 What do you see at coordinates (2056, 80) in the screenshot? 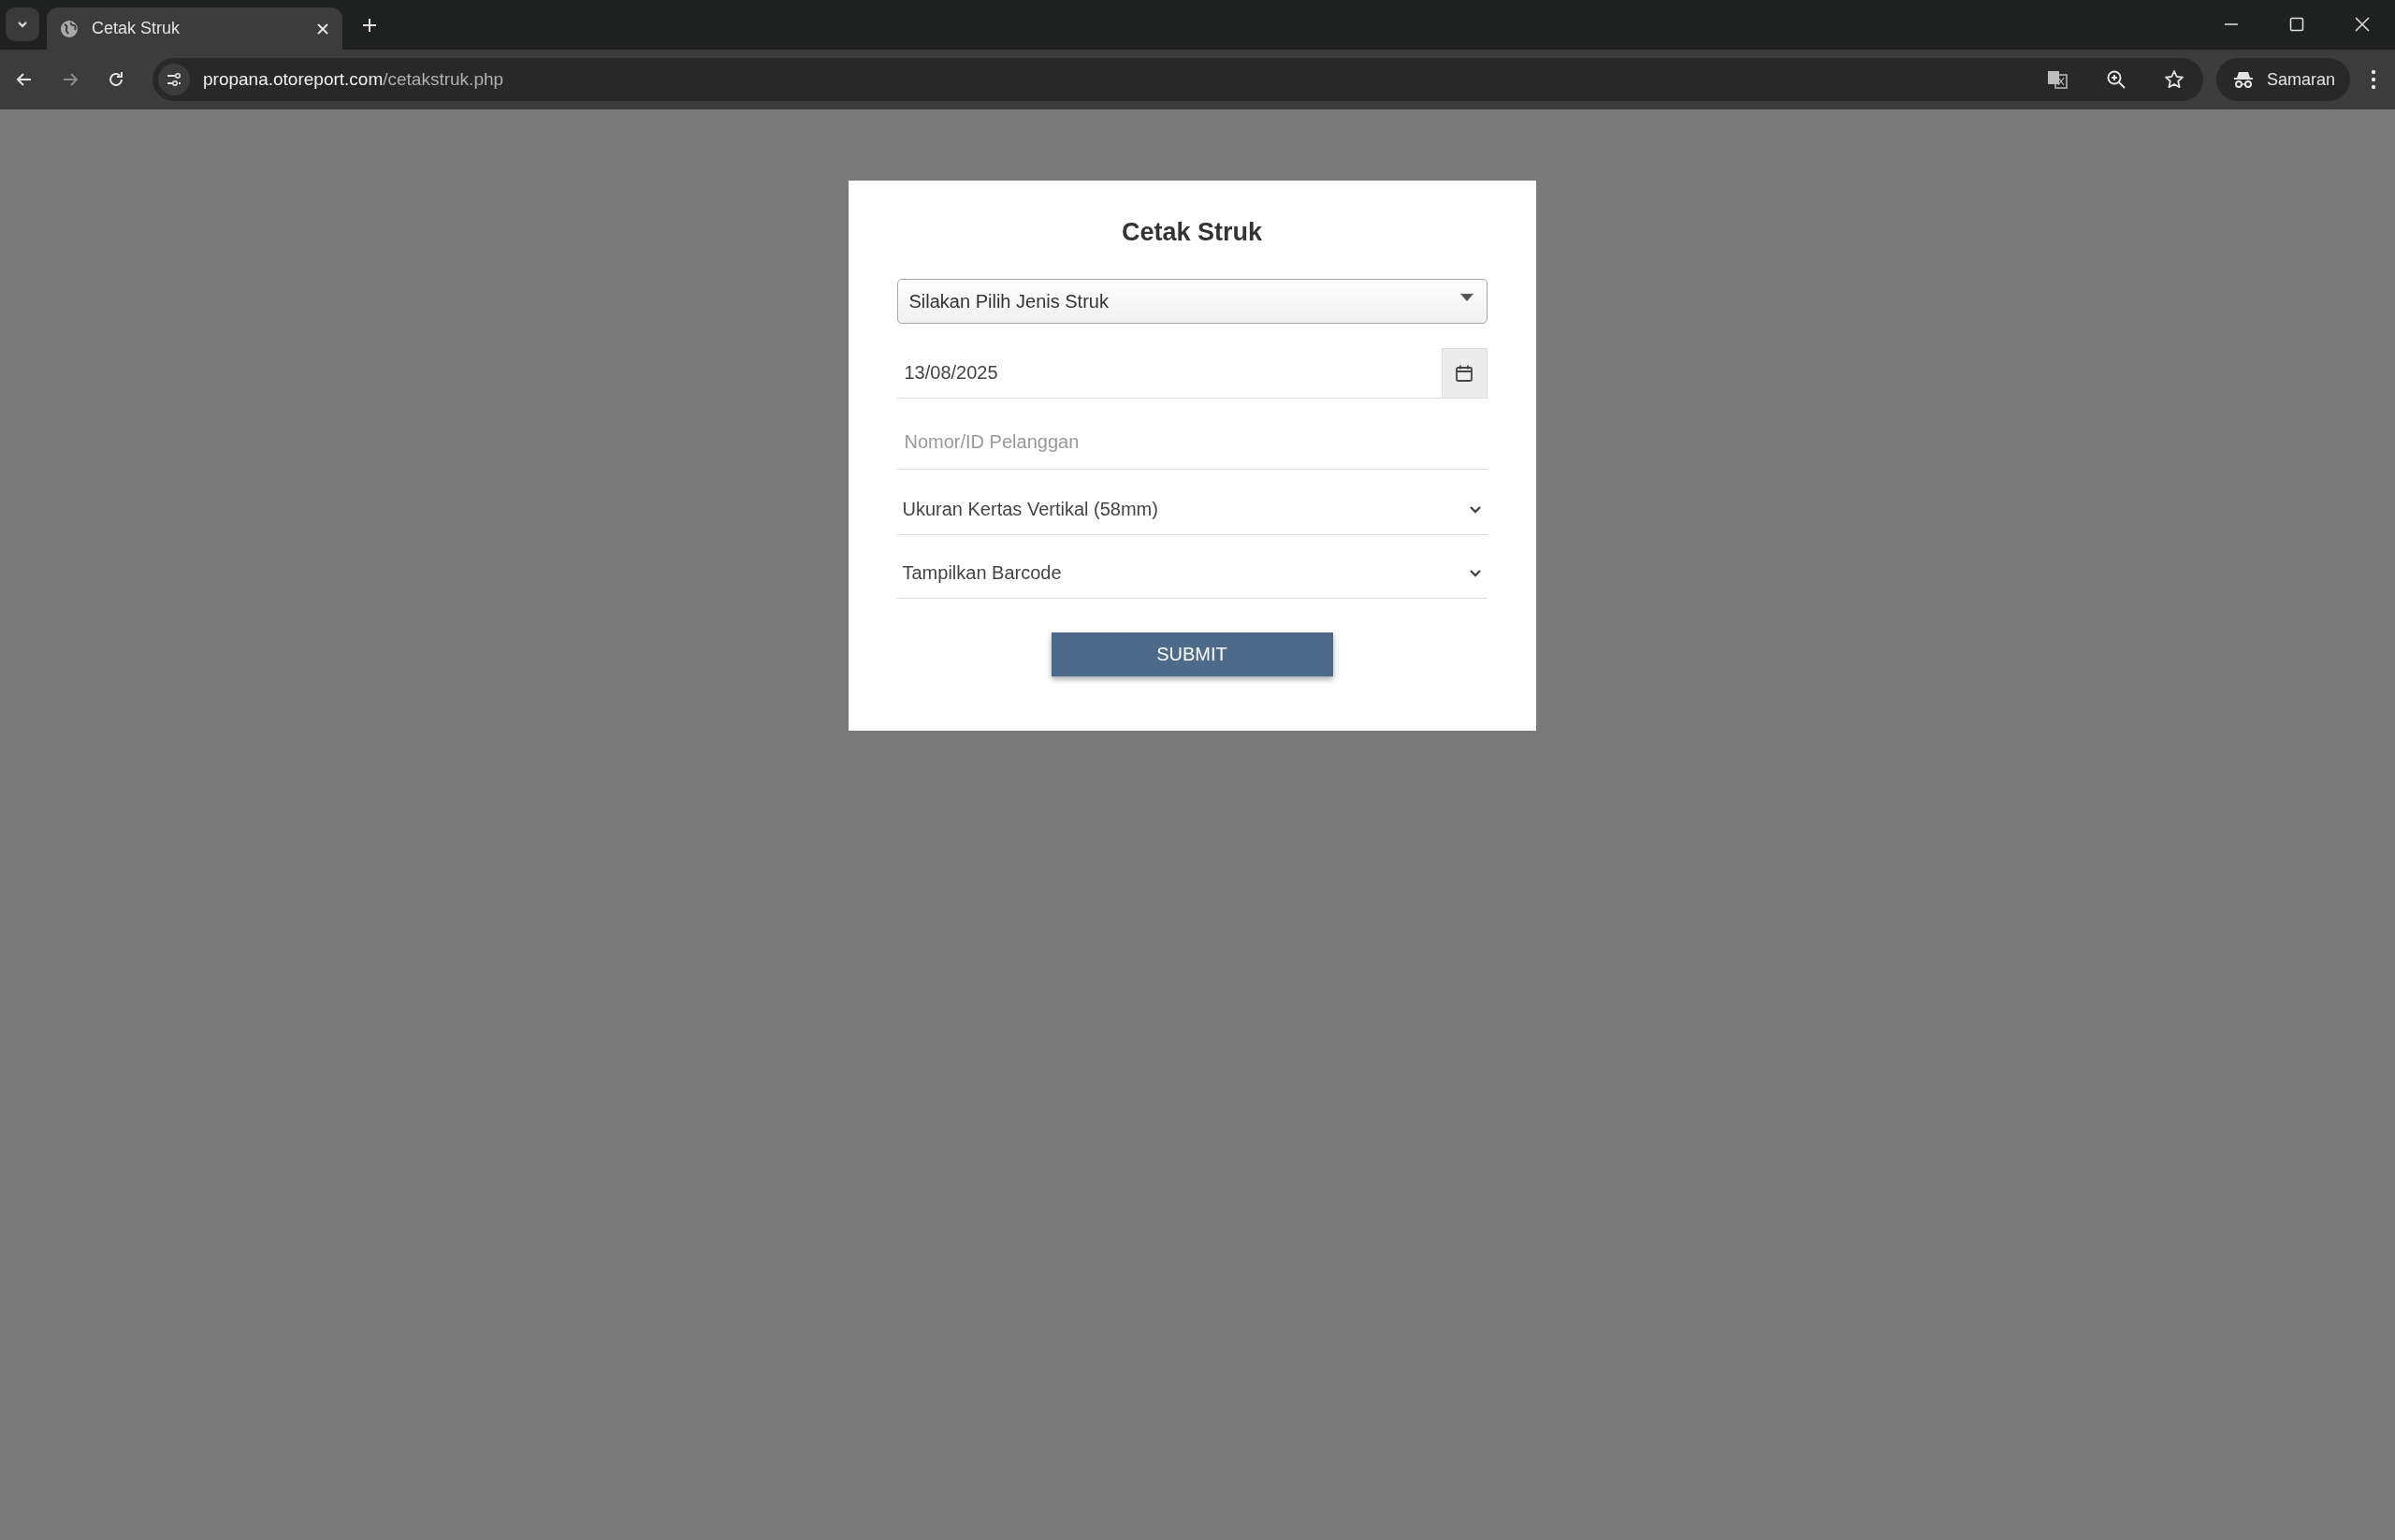
I see `translate-icon` at bounding box center [2056, 80].